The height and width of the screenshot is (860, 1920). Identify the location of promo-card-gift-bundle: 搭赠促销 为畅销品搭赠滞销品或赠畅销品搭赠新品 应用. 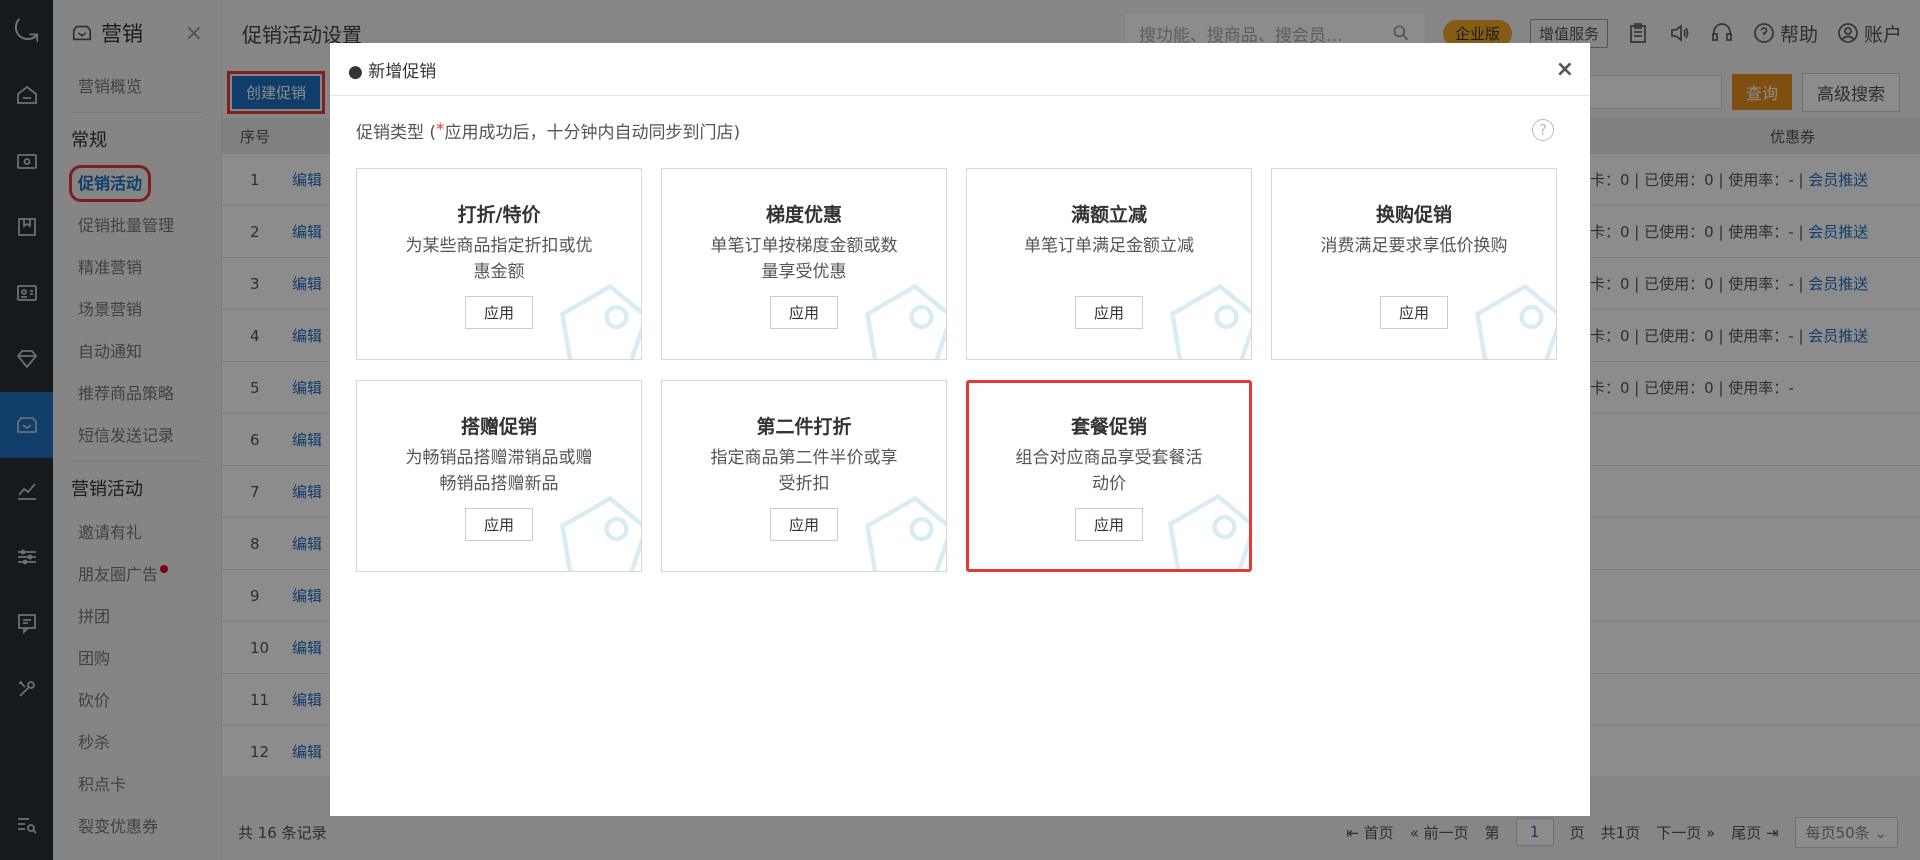
(499, 476).